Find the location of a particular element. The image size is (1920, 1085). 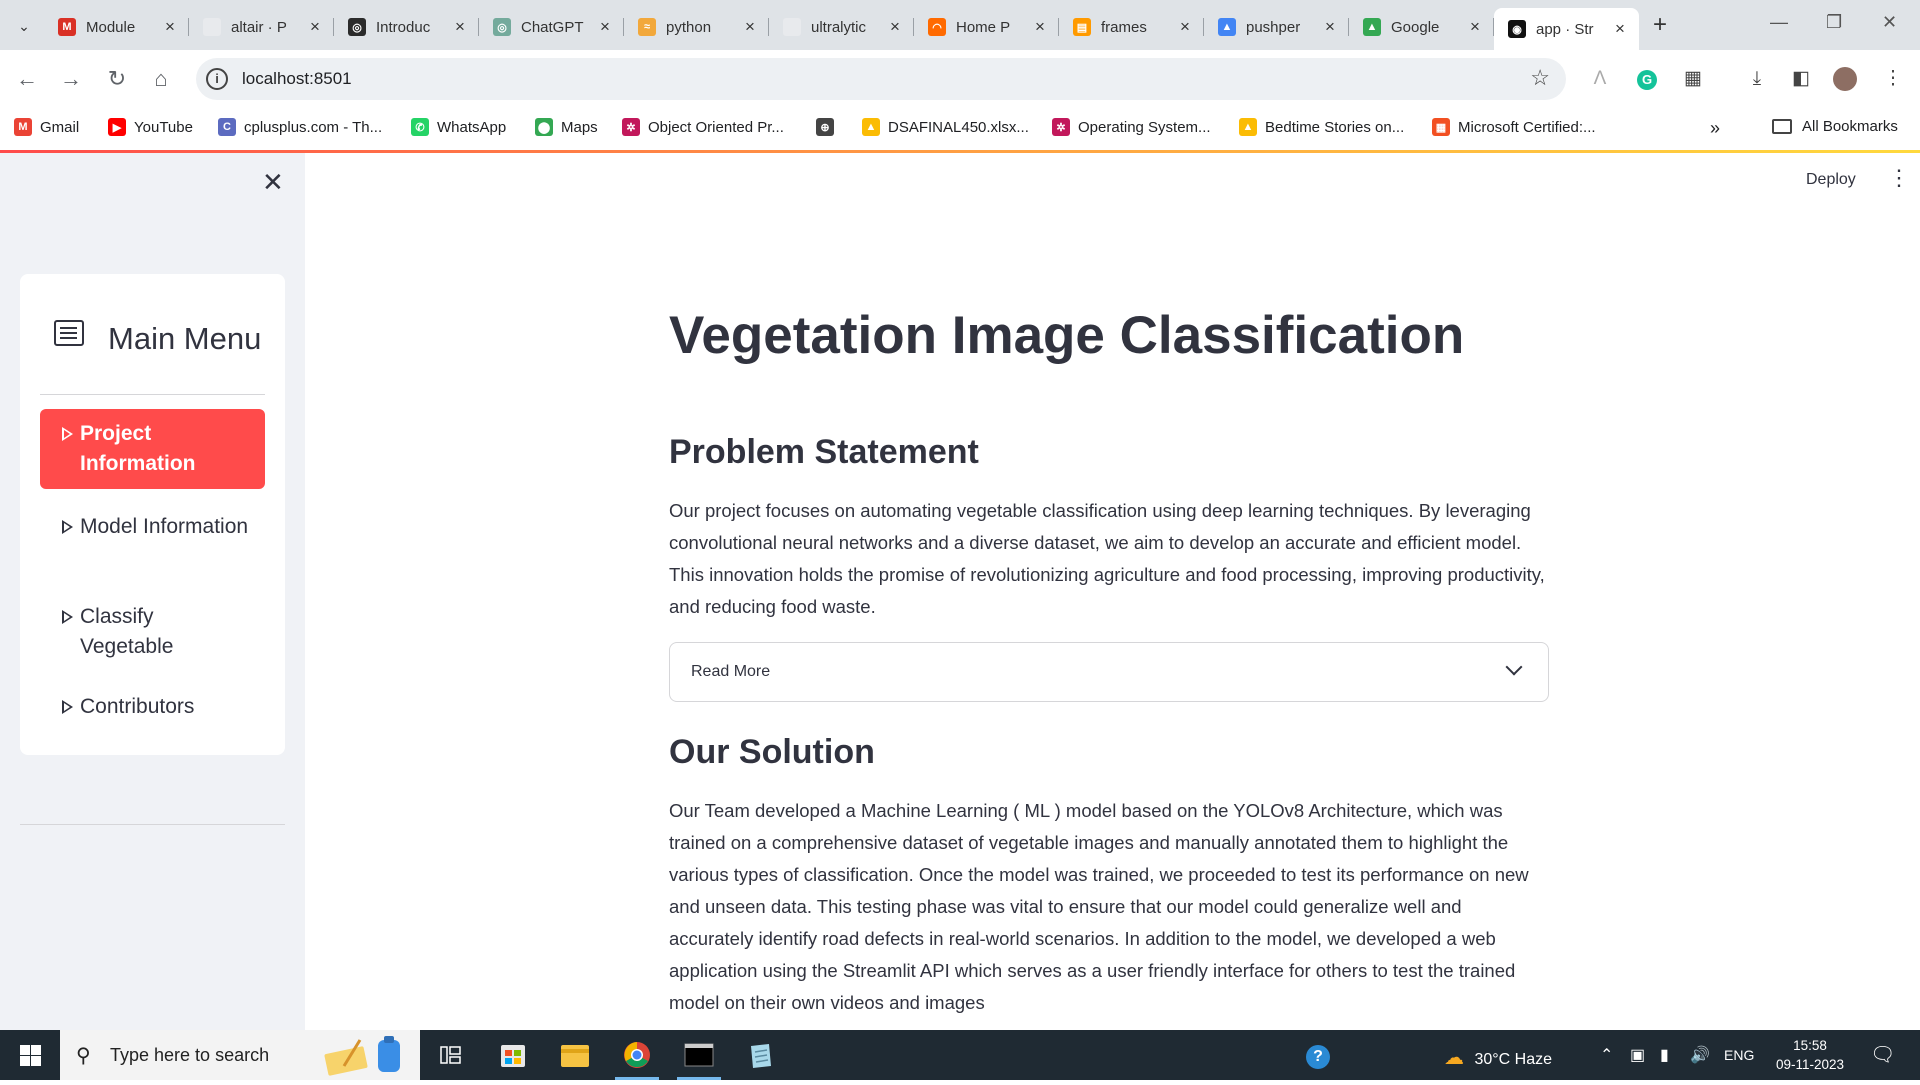

bookmark-favicon-icon: C is located at coordinates (227, 127).